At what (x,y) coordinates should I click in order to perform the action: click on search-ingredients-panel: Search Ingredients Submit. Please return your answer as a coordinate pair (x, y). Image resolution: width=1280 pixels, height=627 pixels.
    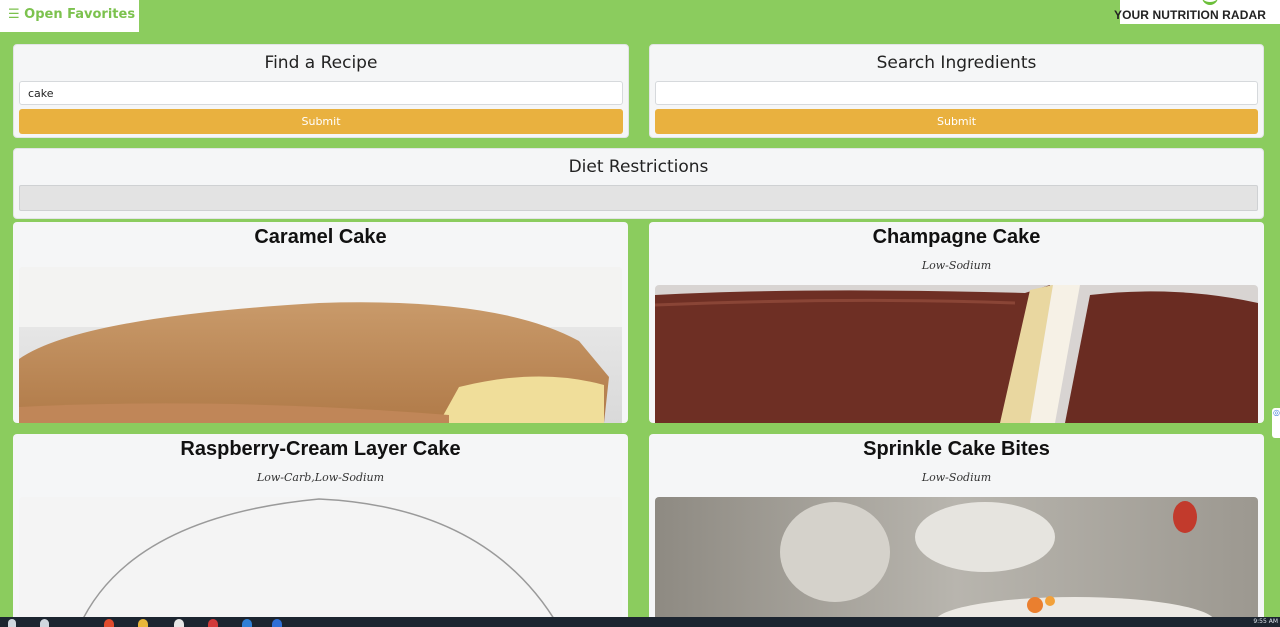
    Looking at the image, I should click on (956, 91).